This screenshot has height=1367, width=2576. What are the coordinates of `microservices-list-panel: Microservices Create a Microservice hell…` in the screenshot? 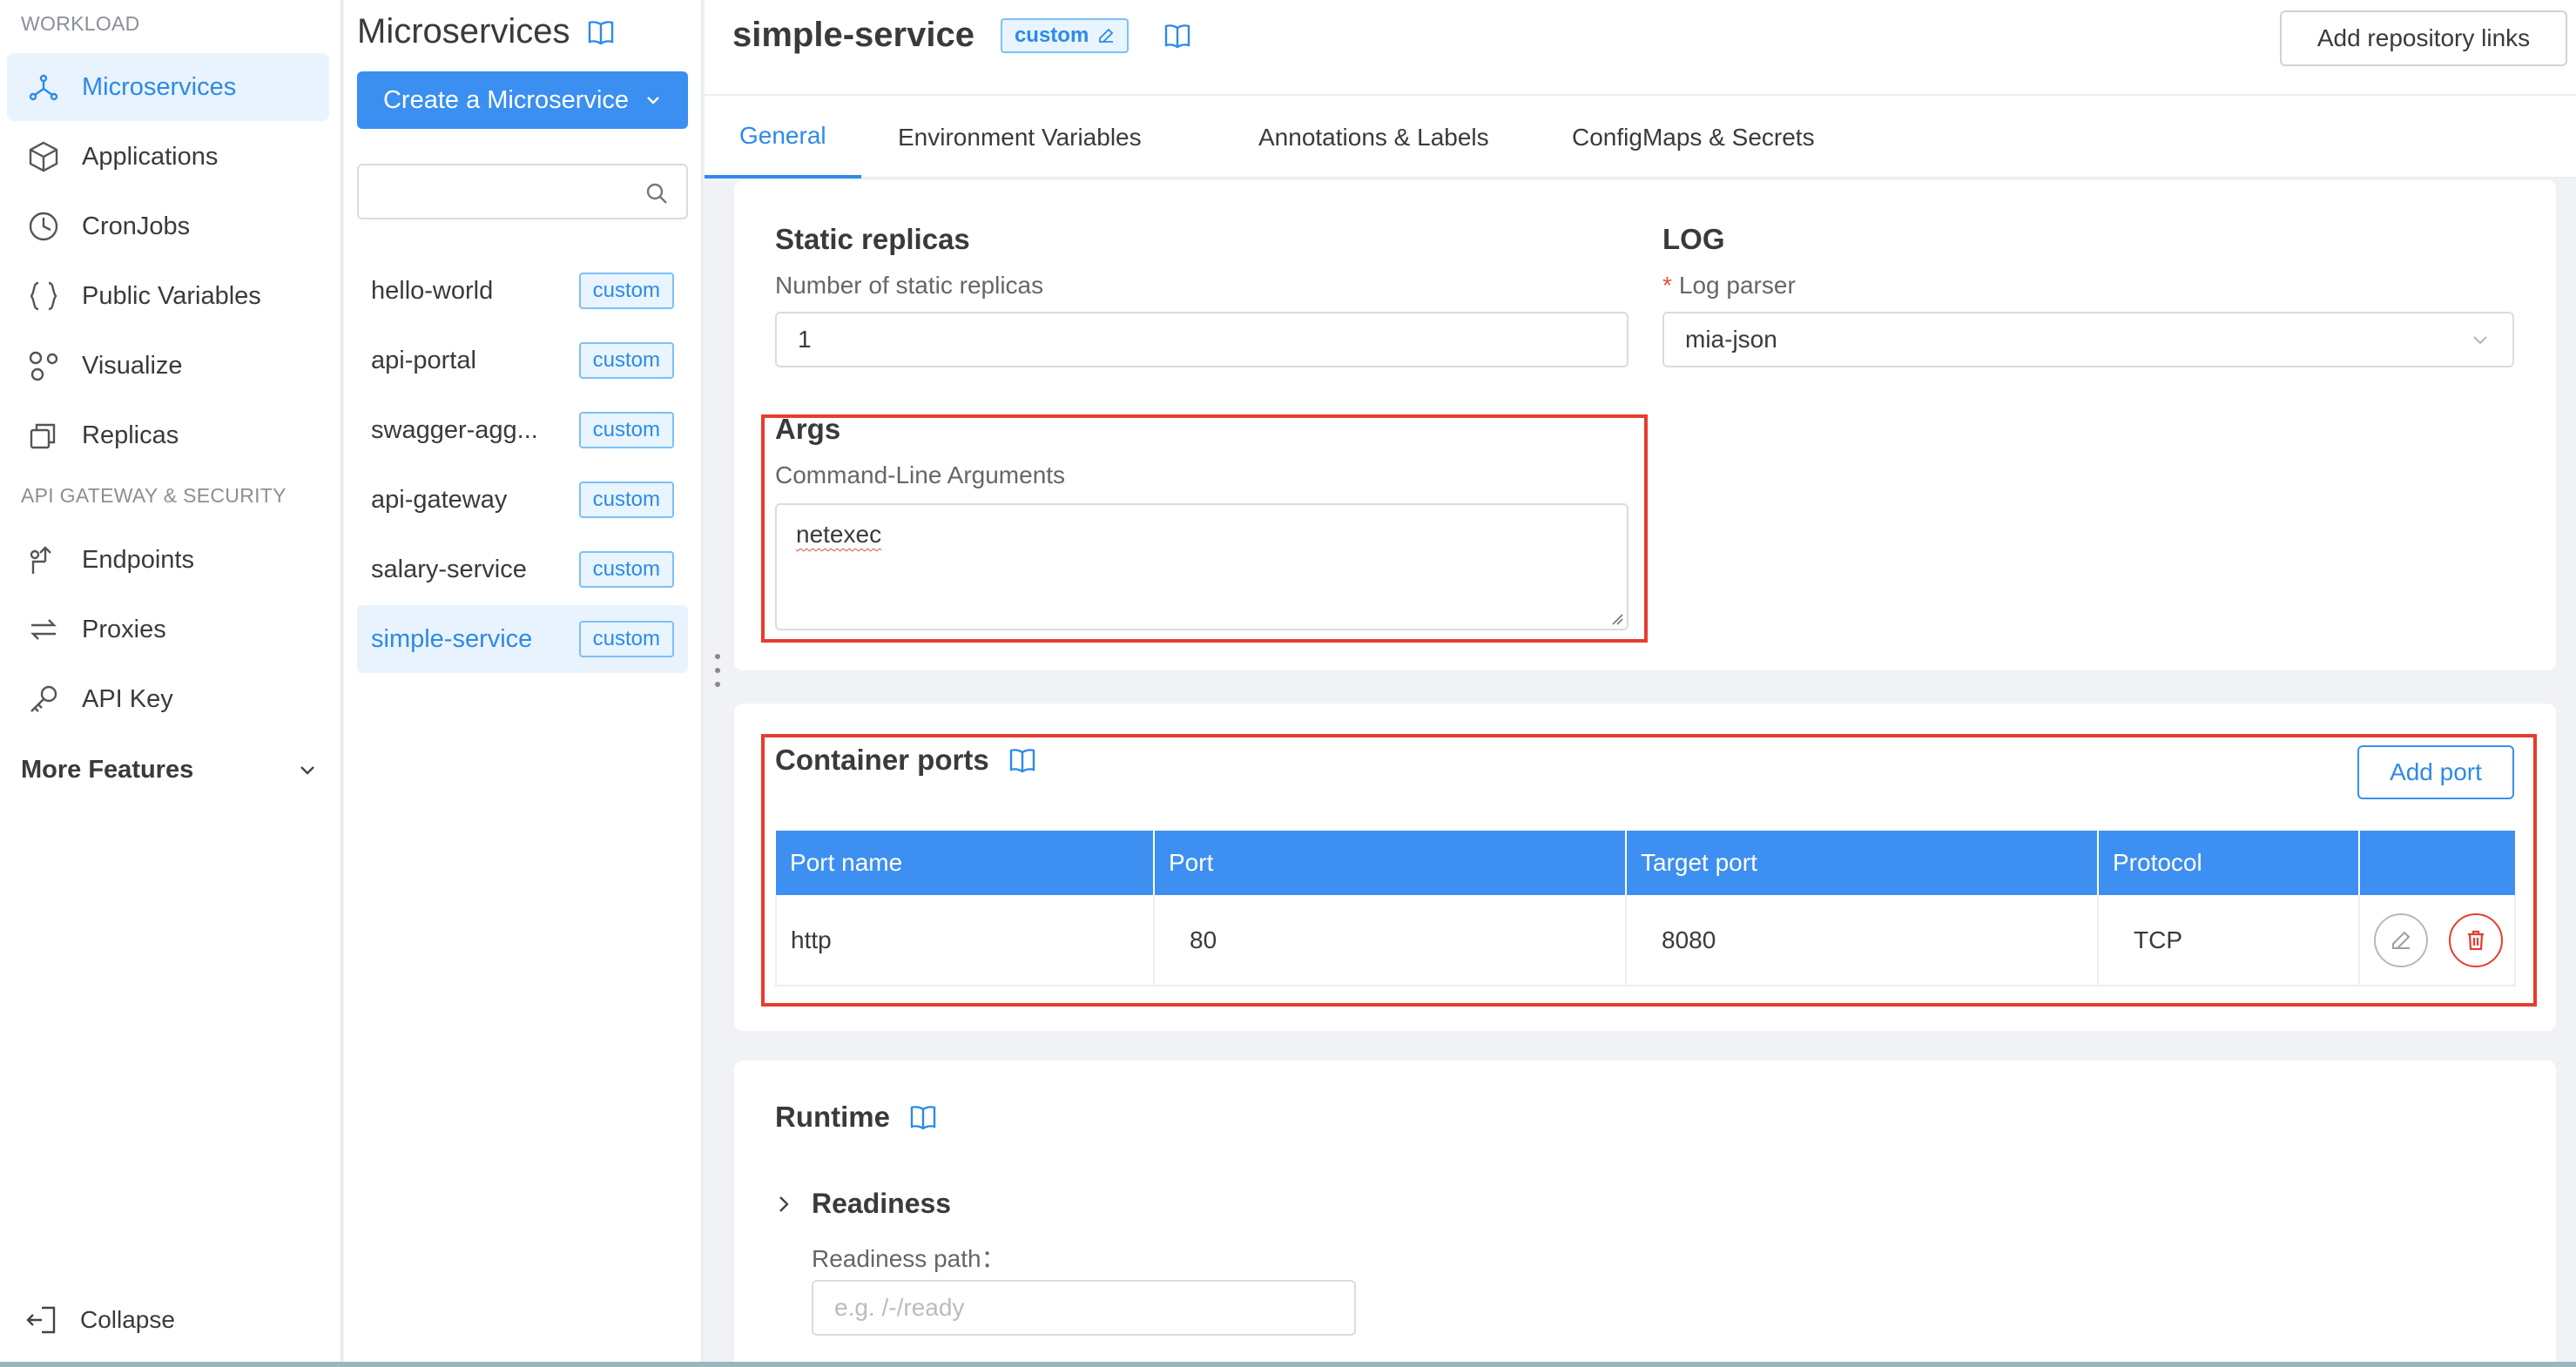 It's located at (523, 683).